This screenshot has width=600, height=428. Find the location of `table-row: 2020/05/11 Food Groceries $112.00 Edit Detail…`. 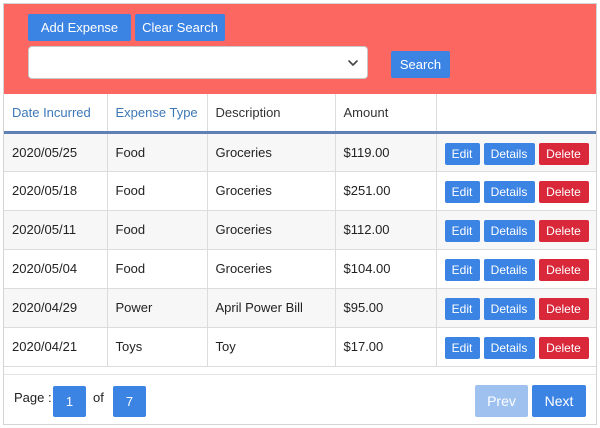

table-row: 2020/05/11 Food Groceries $112.00 Edit Detail… is located at coordinates (300, 230).